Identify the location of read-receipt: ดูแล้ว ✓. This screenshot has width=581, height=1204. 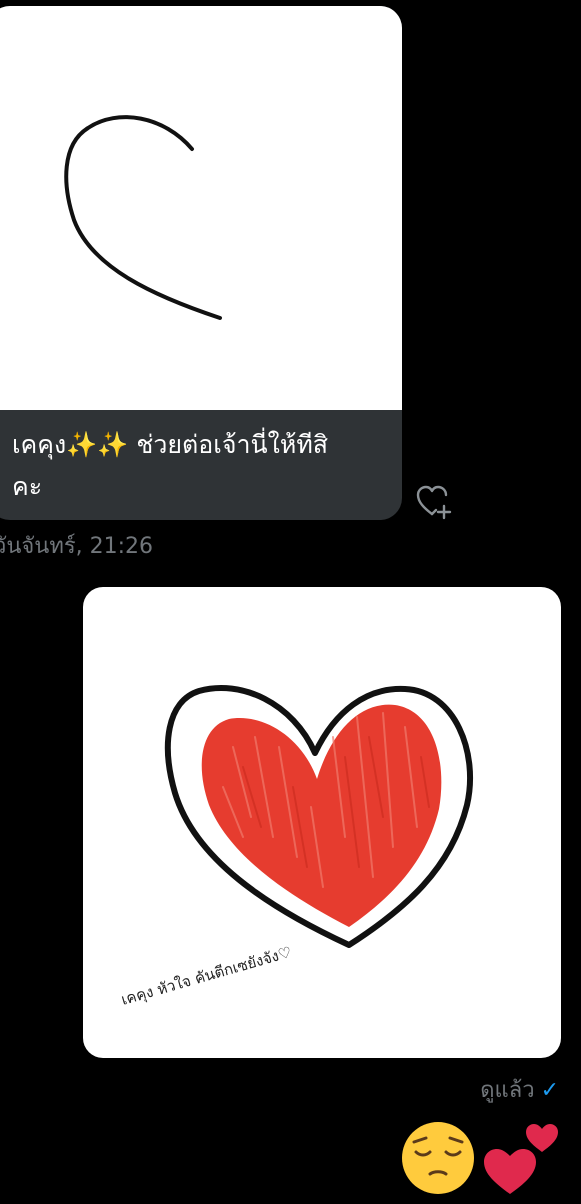
(519, 1089).